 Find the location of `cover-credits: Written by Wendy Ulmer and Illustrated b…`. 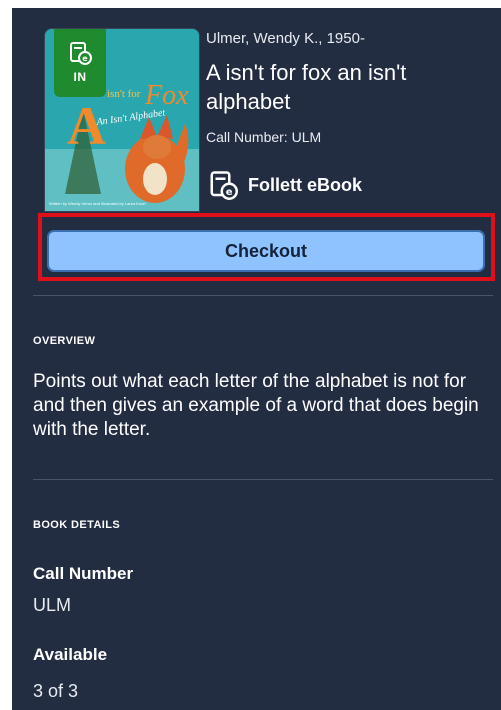

cover-credits: Written by Wendy Ulmer and Illustrated b… is located at coordinates (98, 203).